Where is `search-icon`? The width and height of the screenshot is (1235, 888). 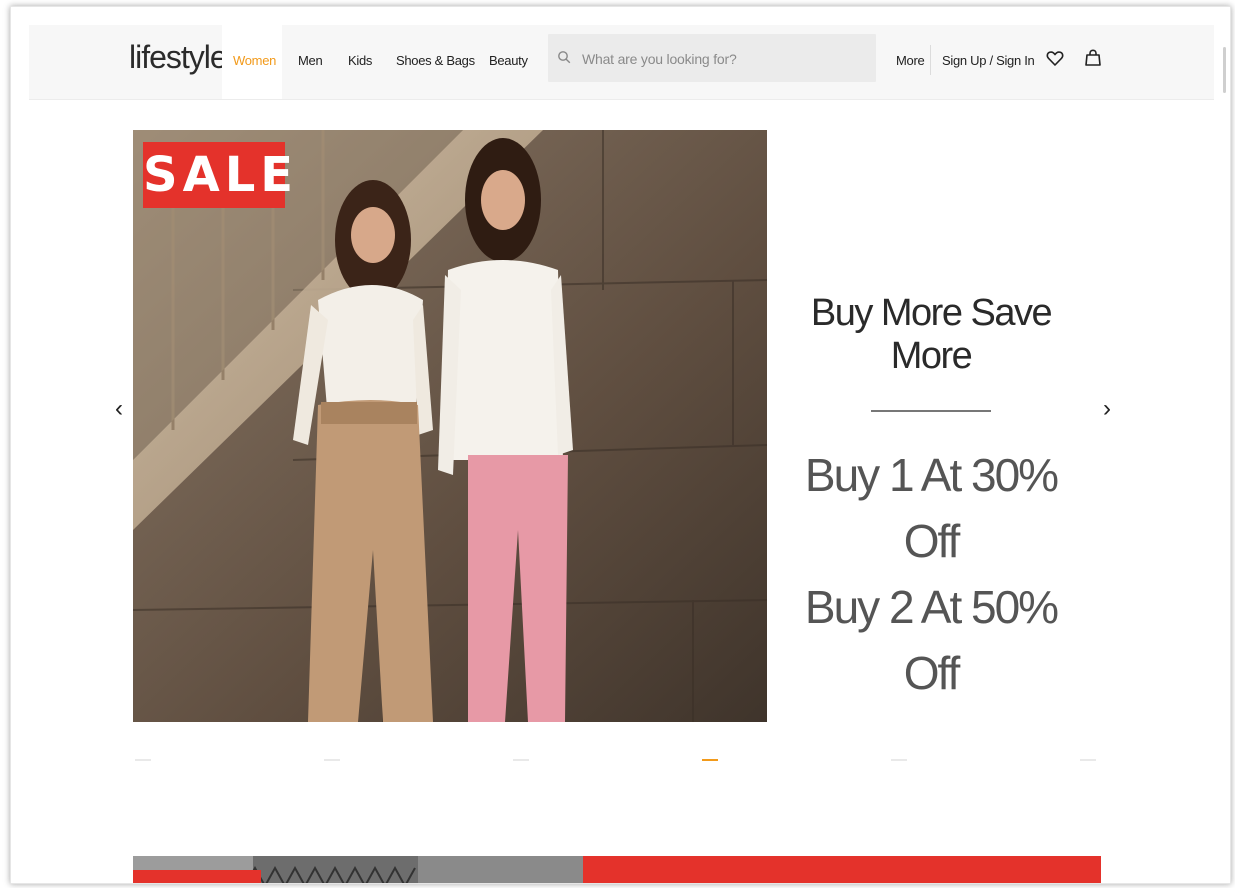 search-icon is located at coordinates (564, 57).